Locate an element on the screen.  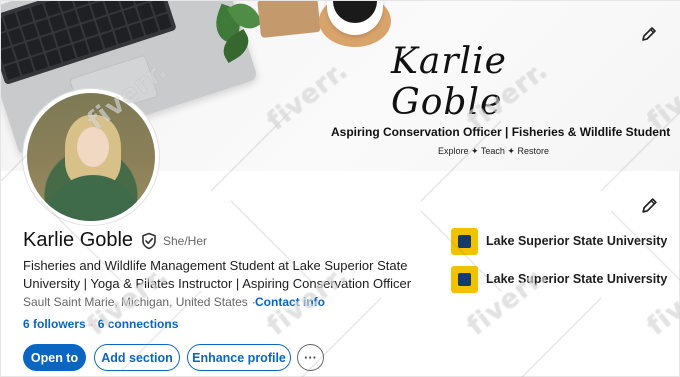
profile-network: 6 followers · 6 connections is located at coordinates (101, 324).